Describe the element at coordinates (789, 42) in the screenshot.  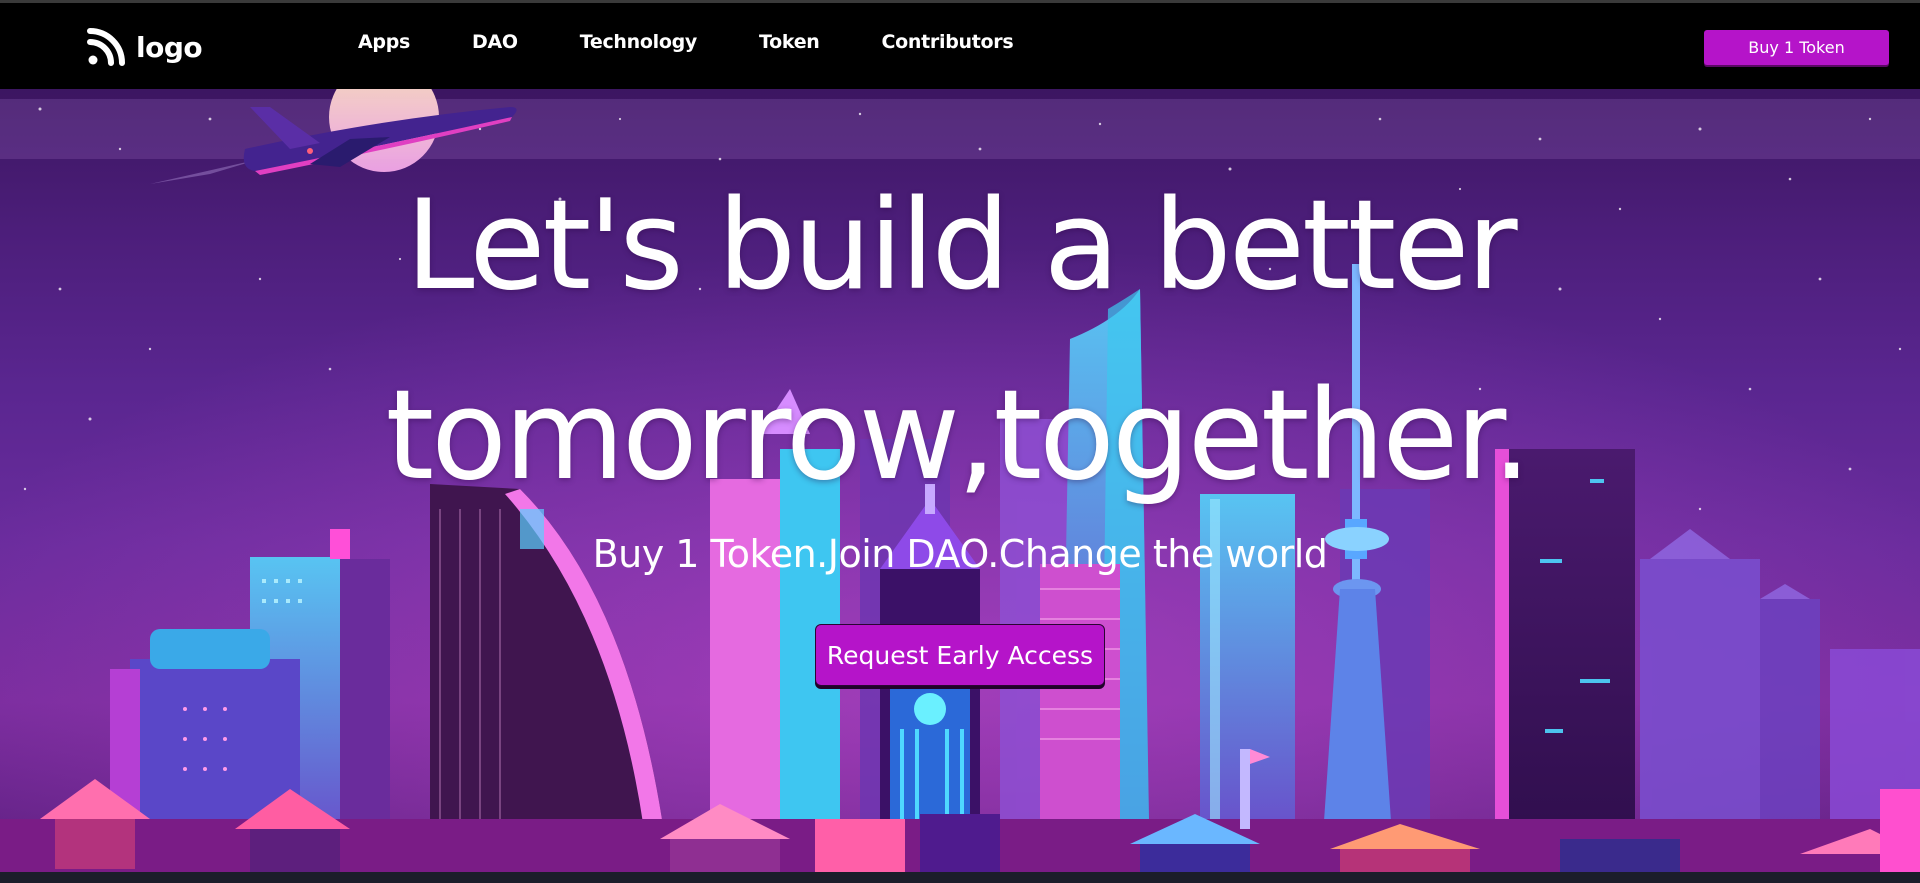
I see `nav-link-token: Token` at that location.